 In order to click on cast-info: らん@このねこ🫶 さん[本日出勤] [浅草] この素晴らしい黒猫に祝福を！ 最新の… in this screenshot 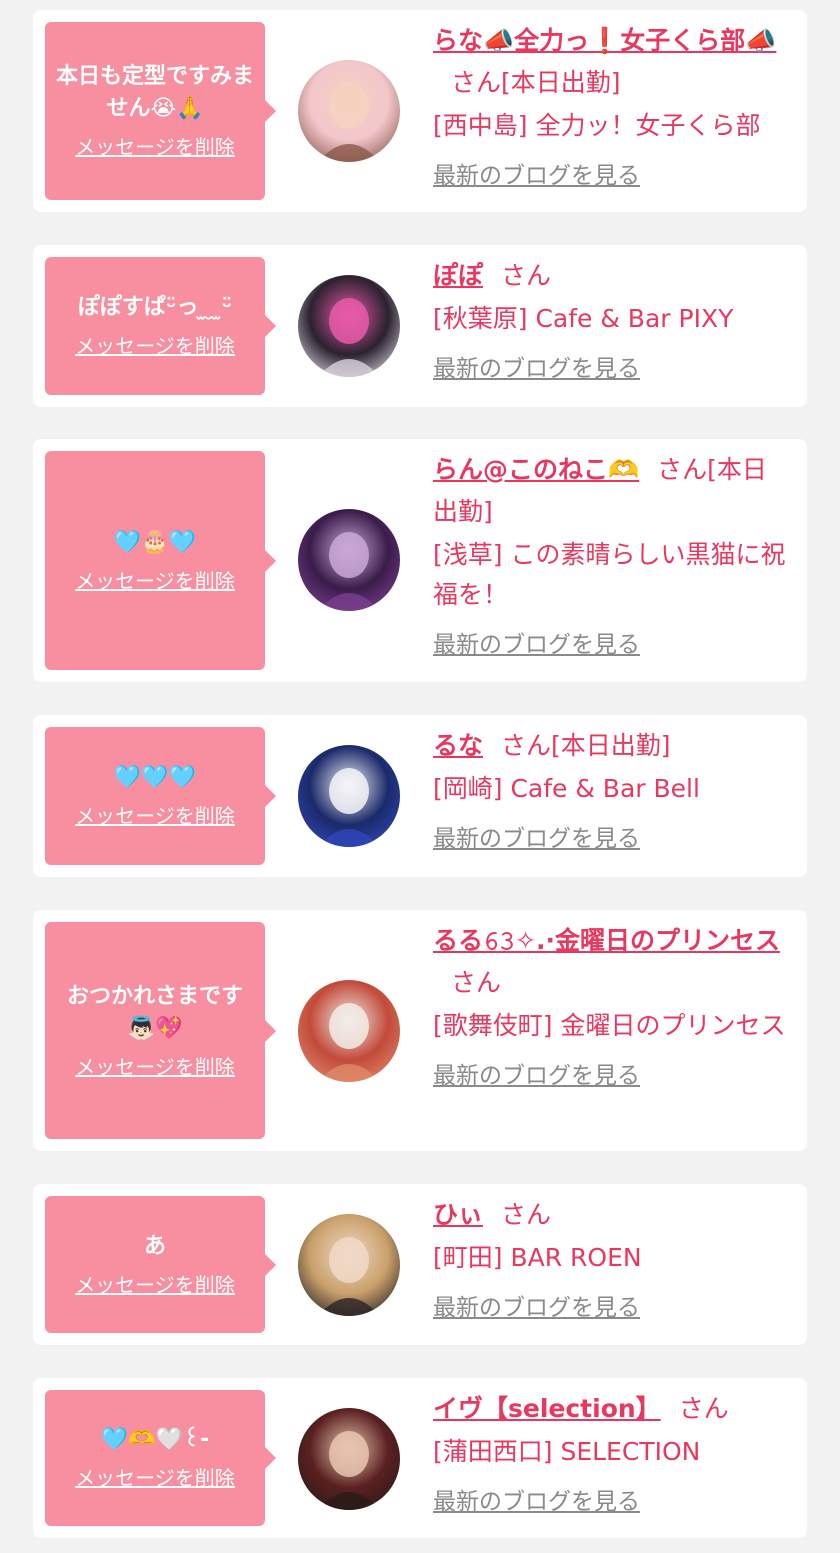, I will do `click(610, 555)`.